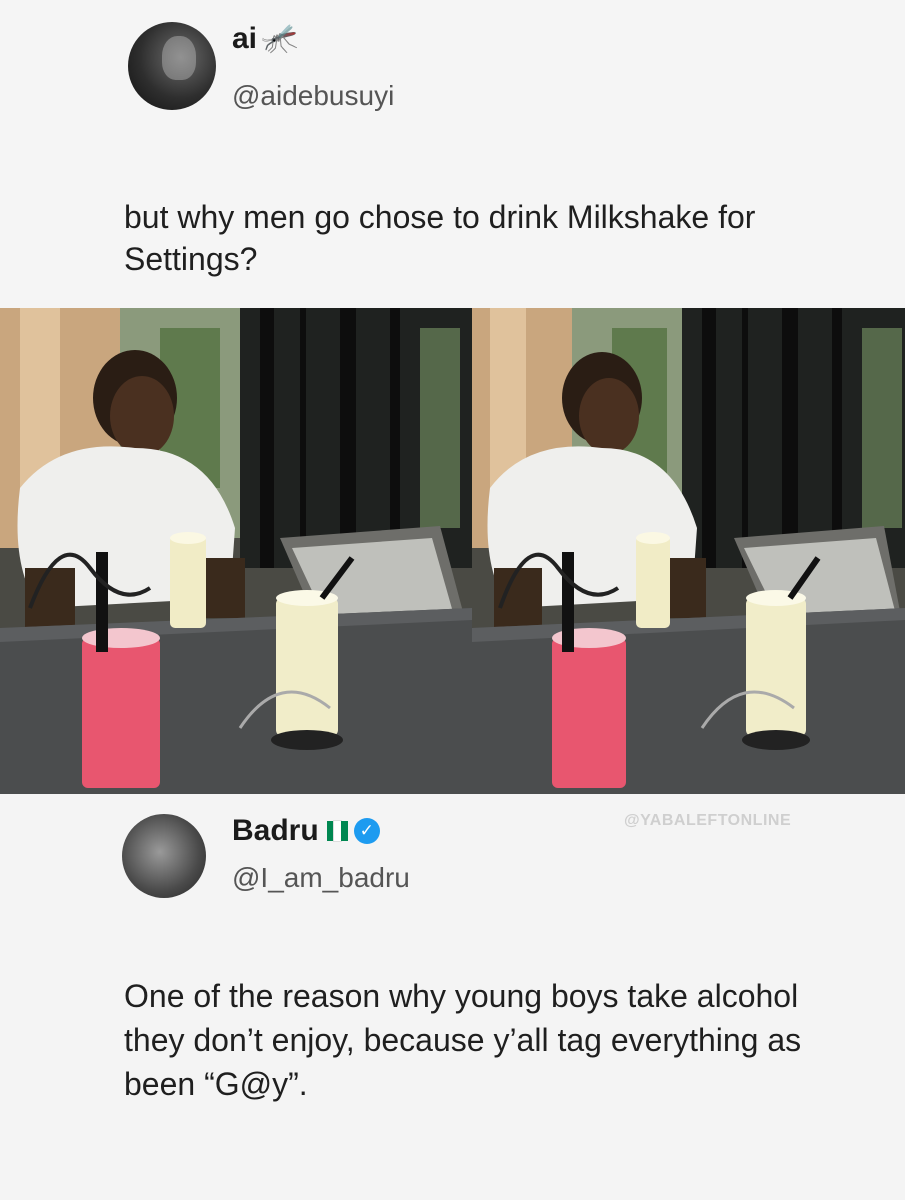  I want to click on author-name: ai 🦟, so click(265, 39).